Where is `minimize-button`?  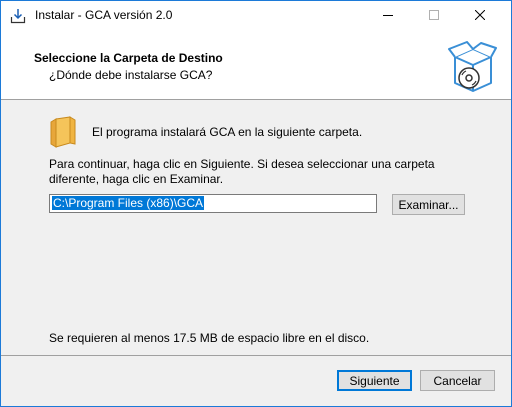 minimize-button is located at coordinates (388, 16).